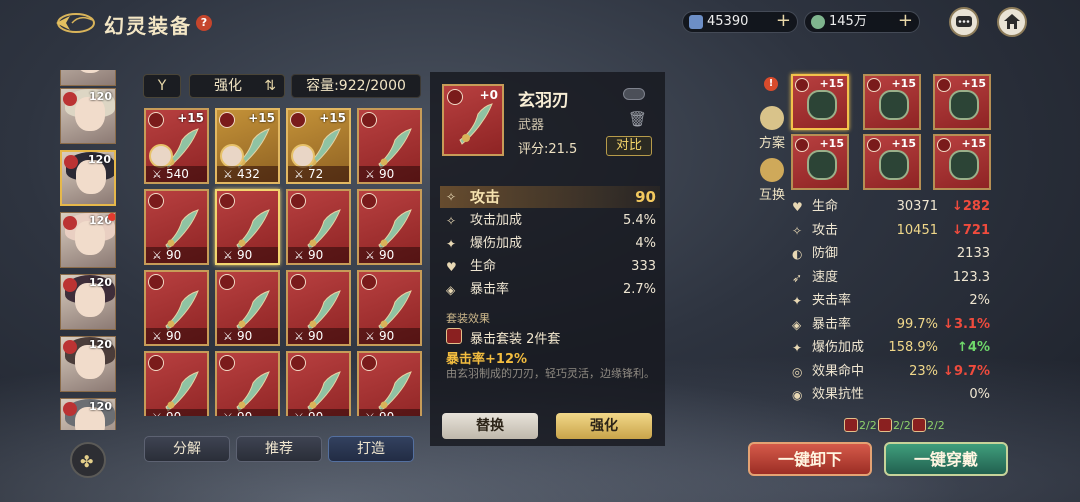  I want to click on swap-label: 互换, so click(771, 195).